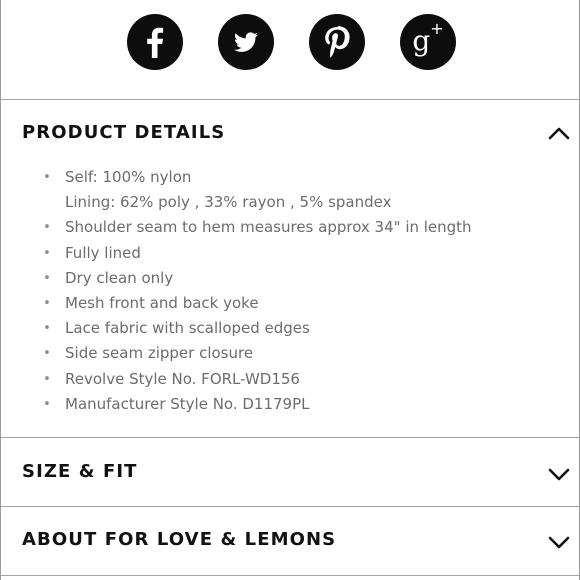  Describe the element at coordinates (187, 328) in the screenshot. I see `list-item-text: Lace fabric with scalloped edges` at that location.